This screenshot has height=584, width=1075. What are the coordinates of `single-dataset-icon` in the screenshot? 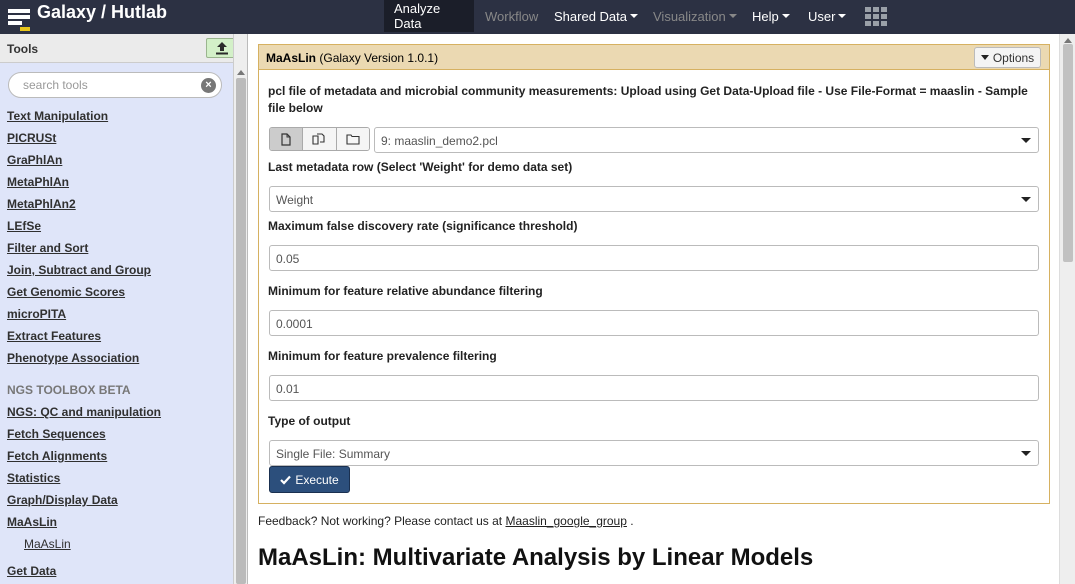 It's located at (287, 139).